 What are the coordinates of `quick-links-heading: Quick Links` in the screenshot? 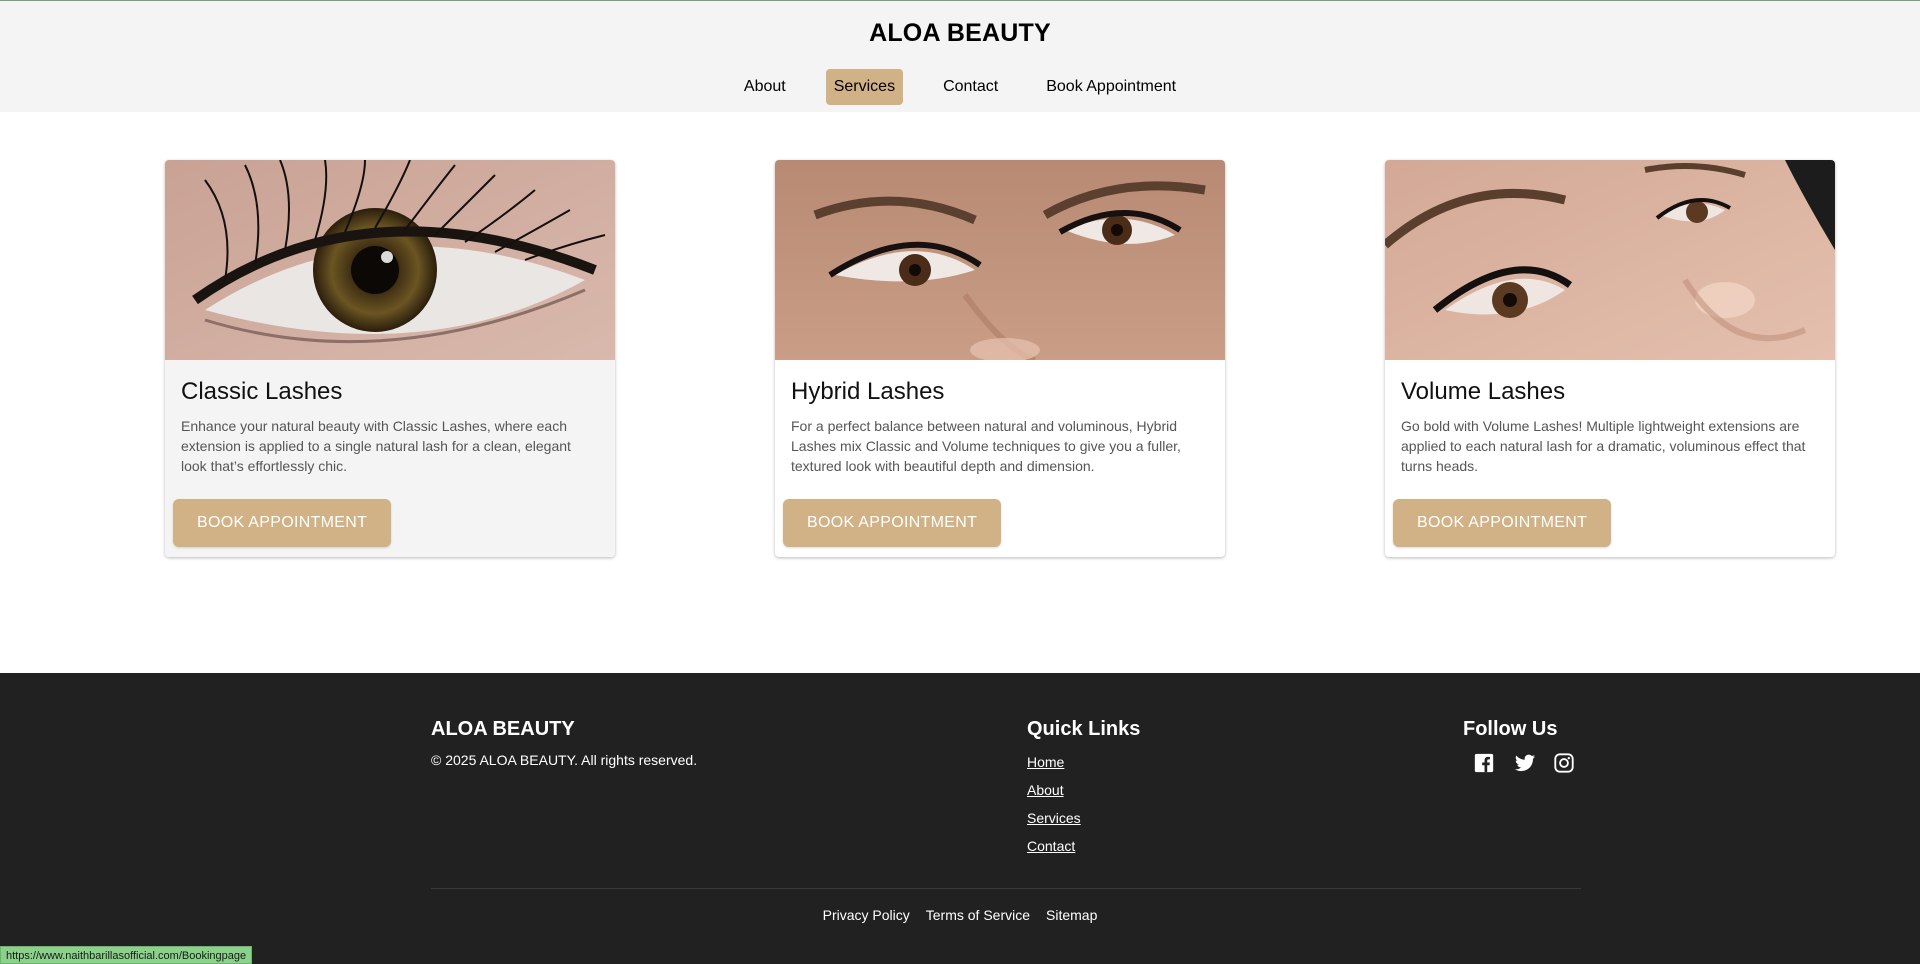 It's located at (1084, 729).